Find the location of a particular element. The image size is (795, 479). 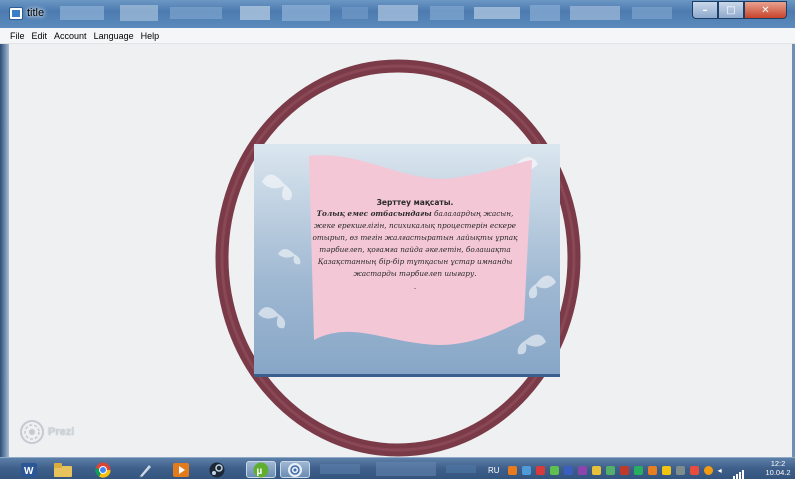

titlebar-background-thumbnails is located at coordinates (366, 13).